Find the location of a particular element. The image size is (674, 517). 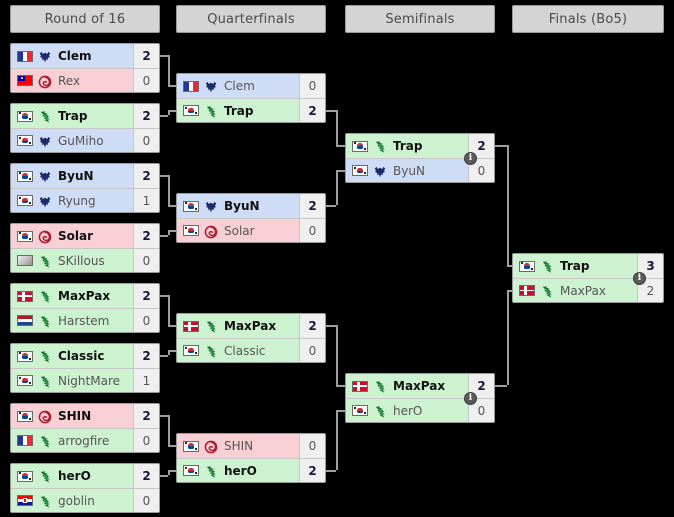

match-row: SKillous 0 is located at coordinates (85, 260).